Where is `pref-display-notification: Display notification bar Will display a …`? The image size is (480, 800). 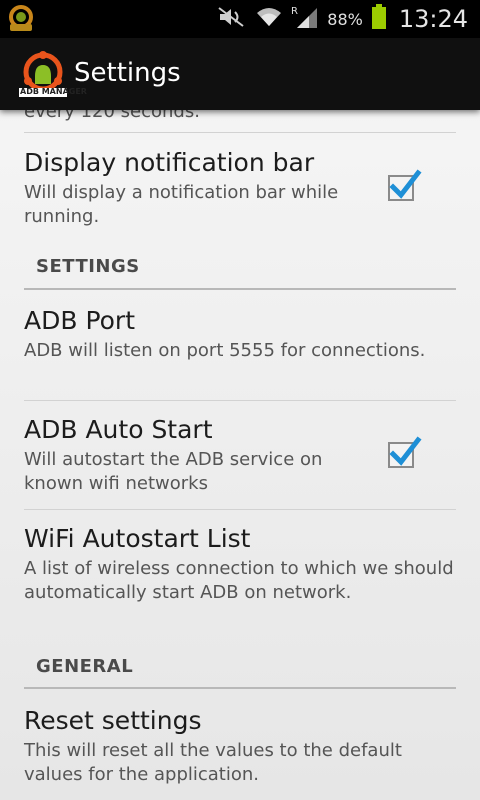
pref-display-notification: Display notification bar Will display a … is located at coordinates (194, 188).